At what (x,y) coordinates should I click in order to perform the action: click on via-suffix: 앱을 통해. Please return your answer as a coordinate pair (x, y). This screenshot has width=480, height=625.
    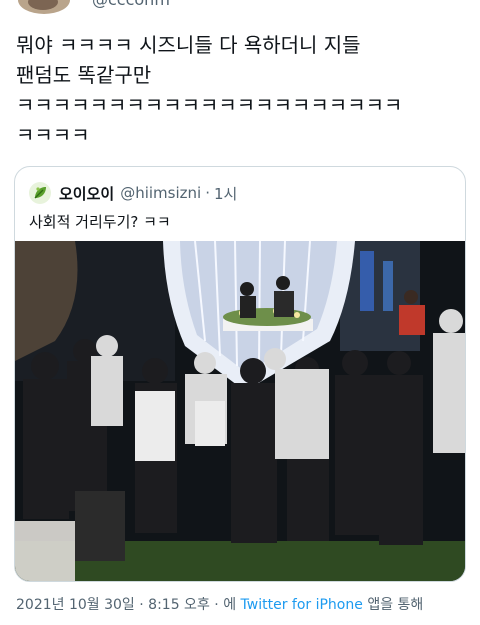
    Looking at the image, I should click on (395, 605).